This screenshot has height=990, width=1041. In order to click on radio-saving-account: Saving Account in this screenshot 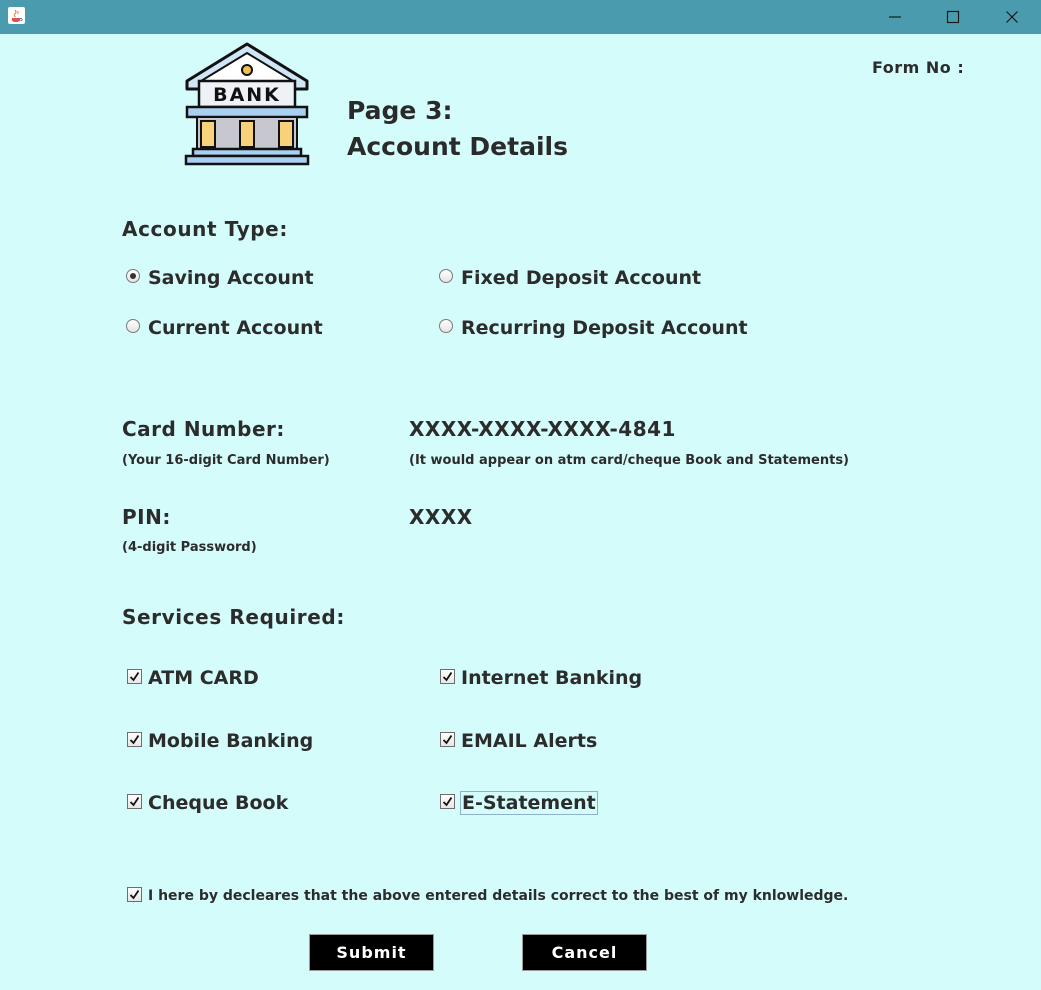, I will do `click(220, 278)`.